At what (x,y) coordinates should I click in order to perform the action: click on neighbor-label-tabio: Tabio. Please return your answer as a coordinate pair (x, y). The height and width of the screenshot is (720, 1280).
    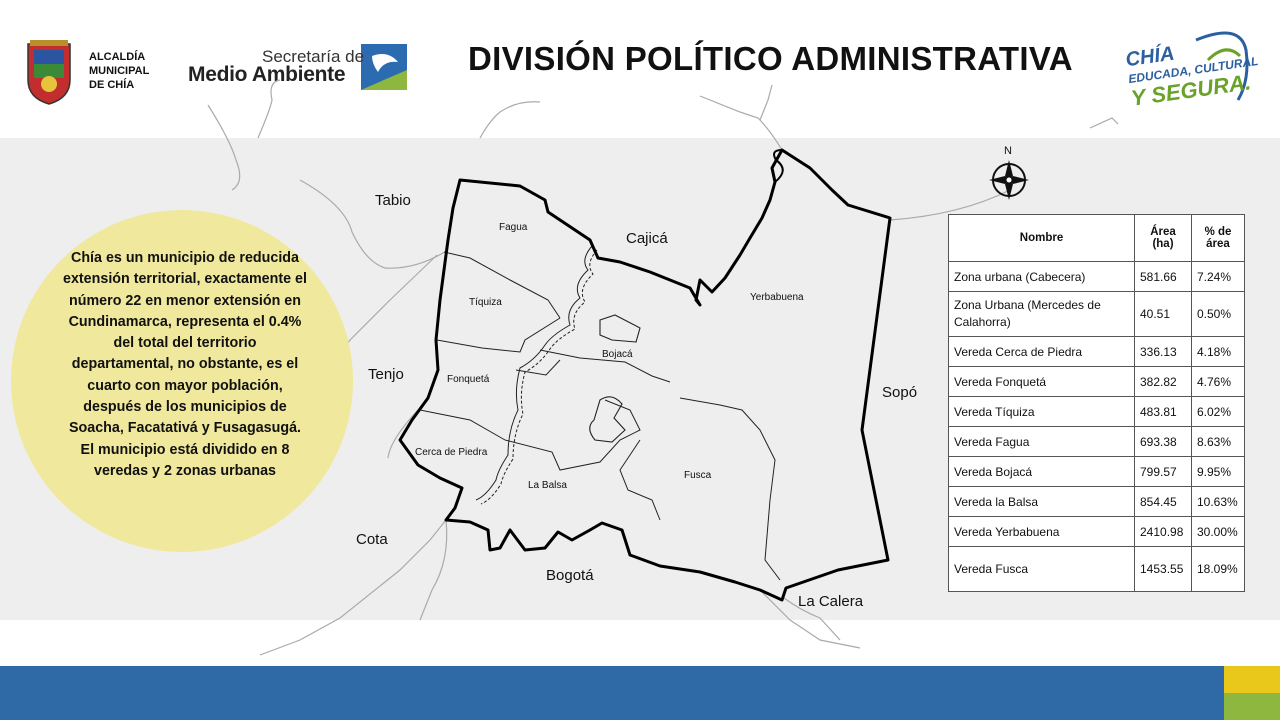
    Looking at the image, I should click on (393, 200).